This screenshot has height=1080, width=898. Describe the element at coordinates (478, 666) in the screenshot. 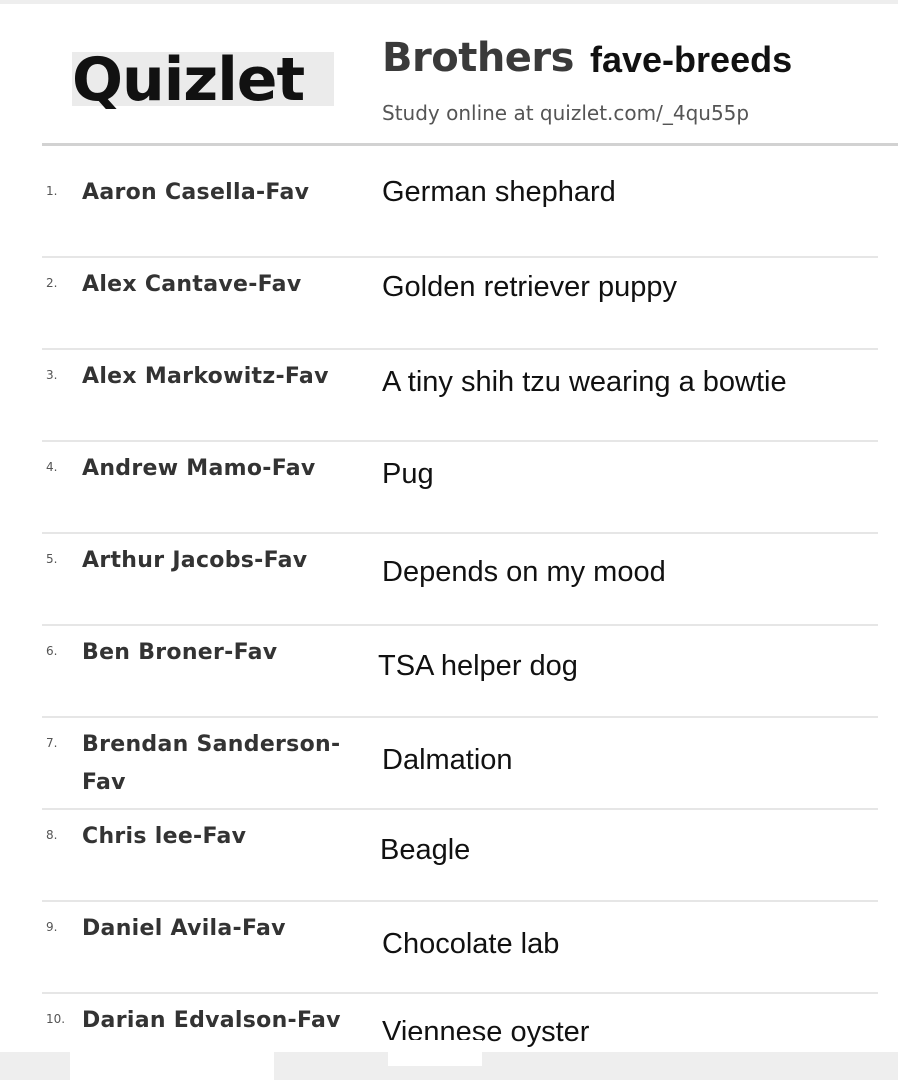

I see `card-definition: TSA helper dog` at that location.